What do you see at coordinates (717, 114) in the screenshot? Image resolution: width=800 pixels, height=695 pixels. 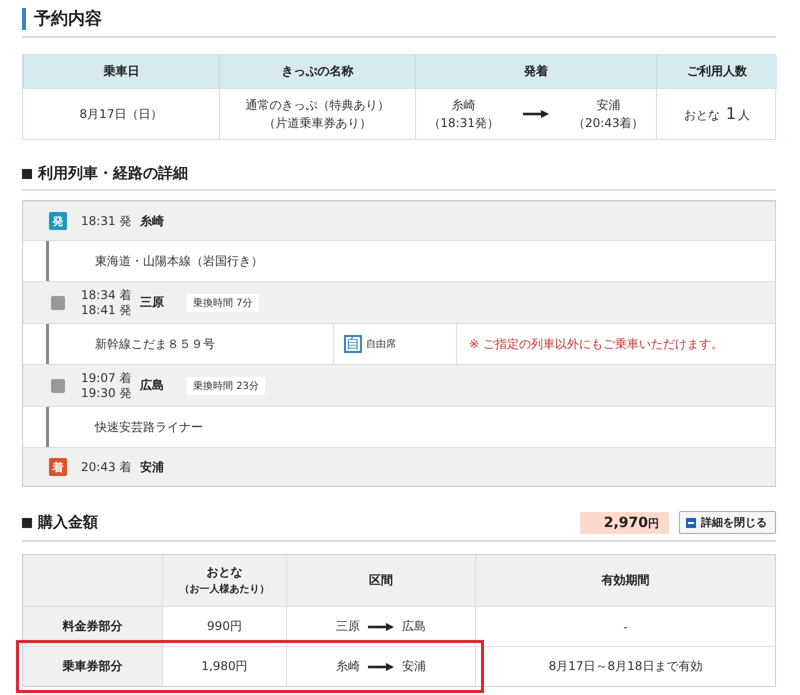 I see `passenger-count: おとな 1 人` at bounding box center [717, 114].